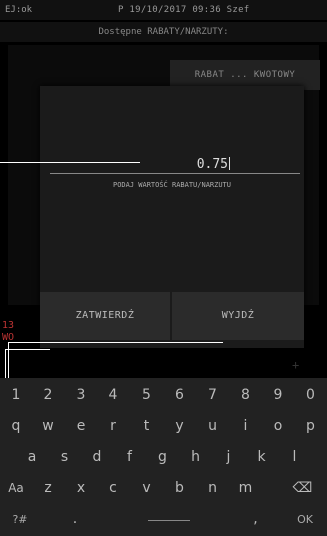 This screenshot has width=327, height=536. I want to click on key-o: o, so click(278, 426).